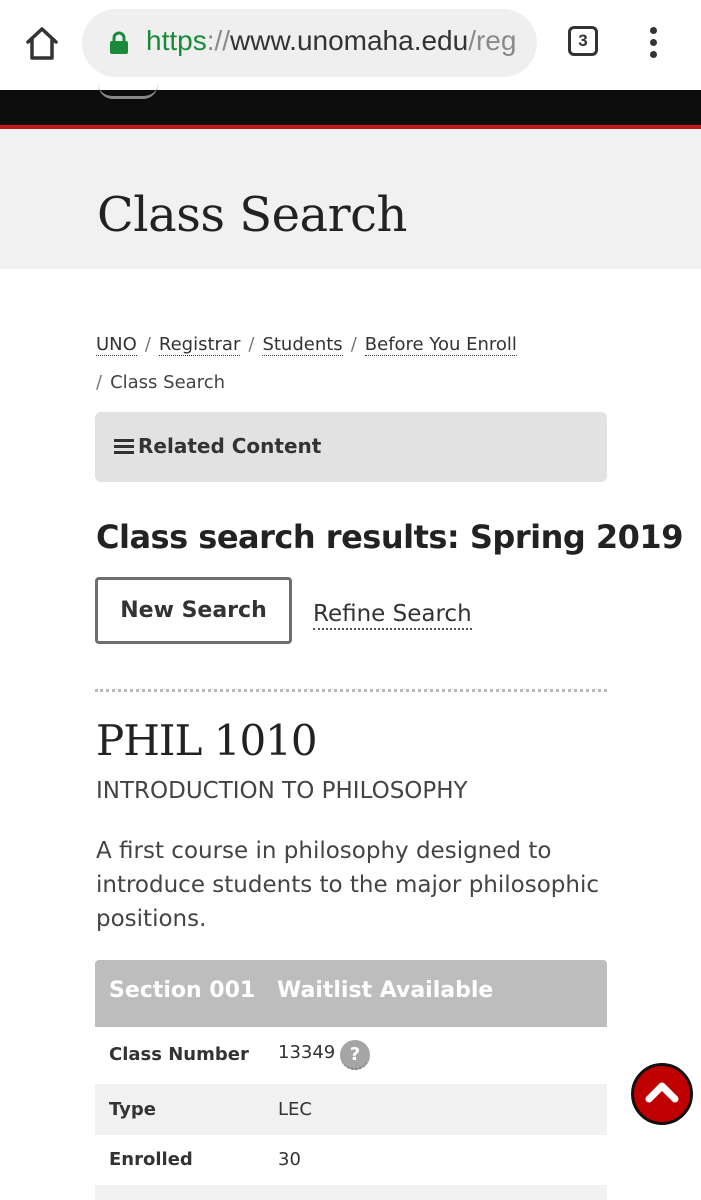  What do you see at coordinates (295, 1109) in the screenshot?
I see `row-value: LEC` at bounding box center [295, 1109].